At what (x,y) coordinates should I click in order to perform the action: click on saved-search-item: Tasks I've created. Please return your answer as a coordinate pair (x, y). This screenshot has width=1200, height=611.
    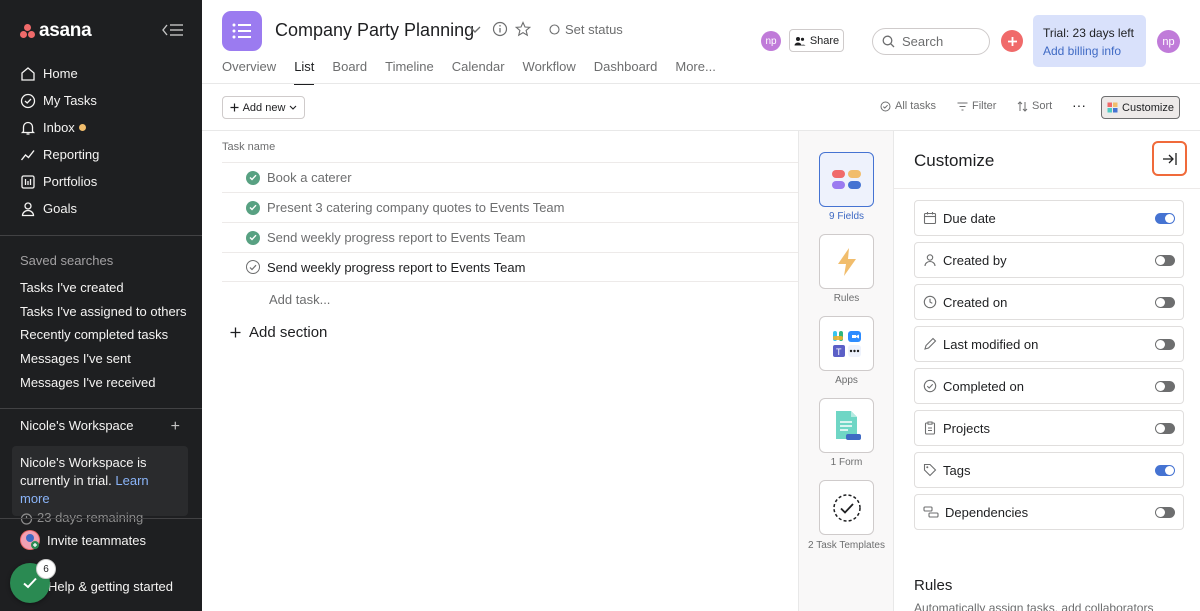
    Looking at the image, I should click on (103, 290).